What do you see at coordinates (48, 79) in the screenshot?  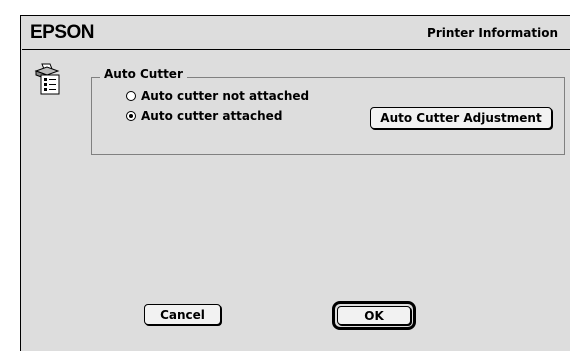 I see `printer-settings-icon` at bounding box center [48, 79].